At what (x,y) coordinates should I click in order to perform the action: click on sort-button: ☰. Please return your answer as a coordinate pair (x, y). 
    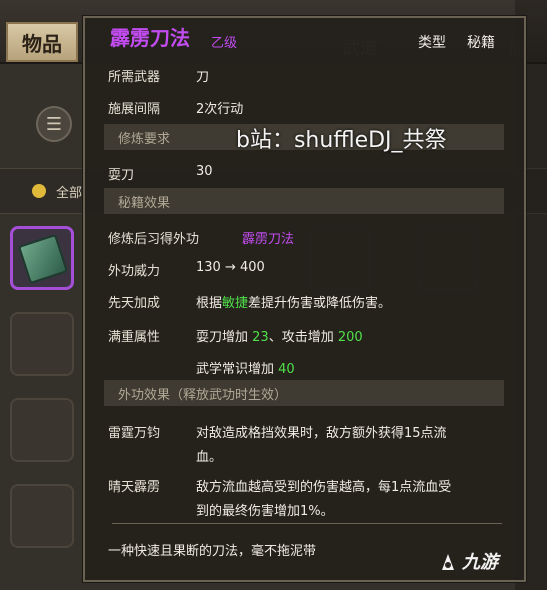
    Looking at the image, I should click on (54, 124).